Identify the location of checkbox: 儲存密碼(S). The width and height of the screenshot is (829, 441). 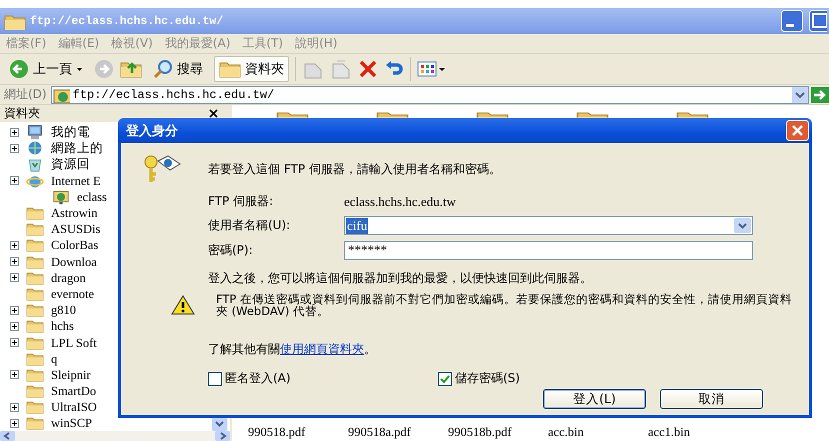
(553, 378).